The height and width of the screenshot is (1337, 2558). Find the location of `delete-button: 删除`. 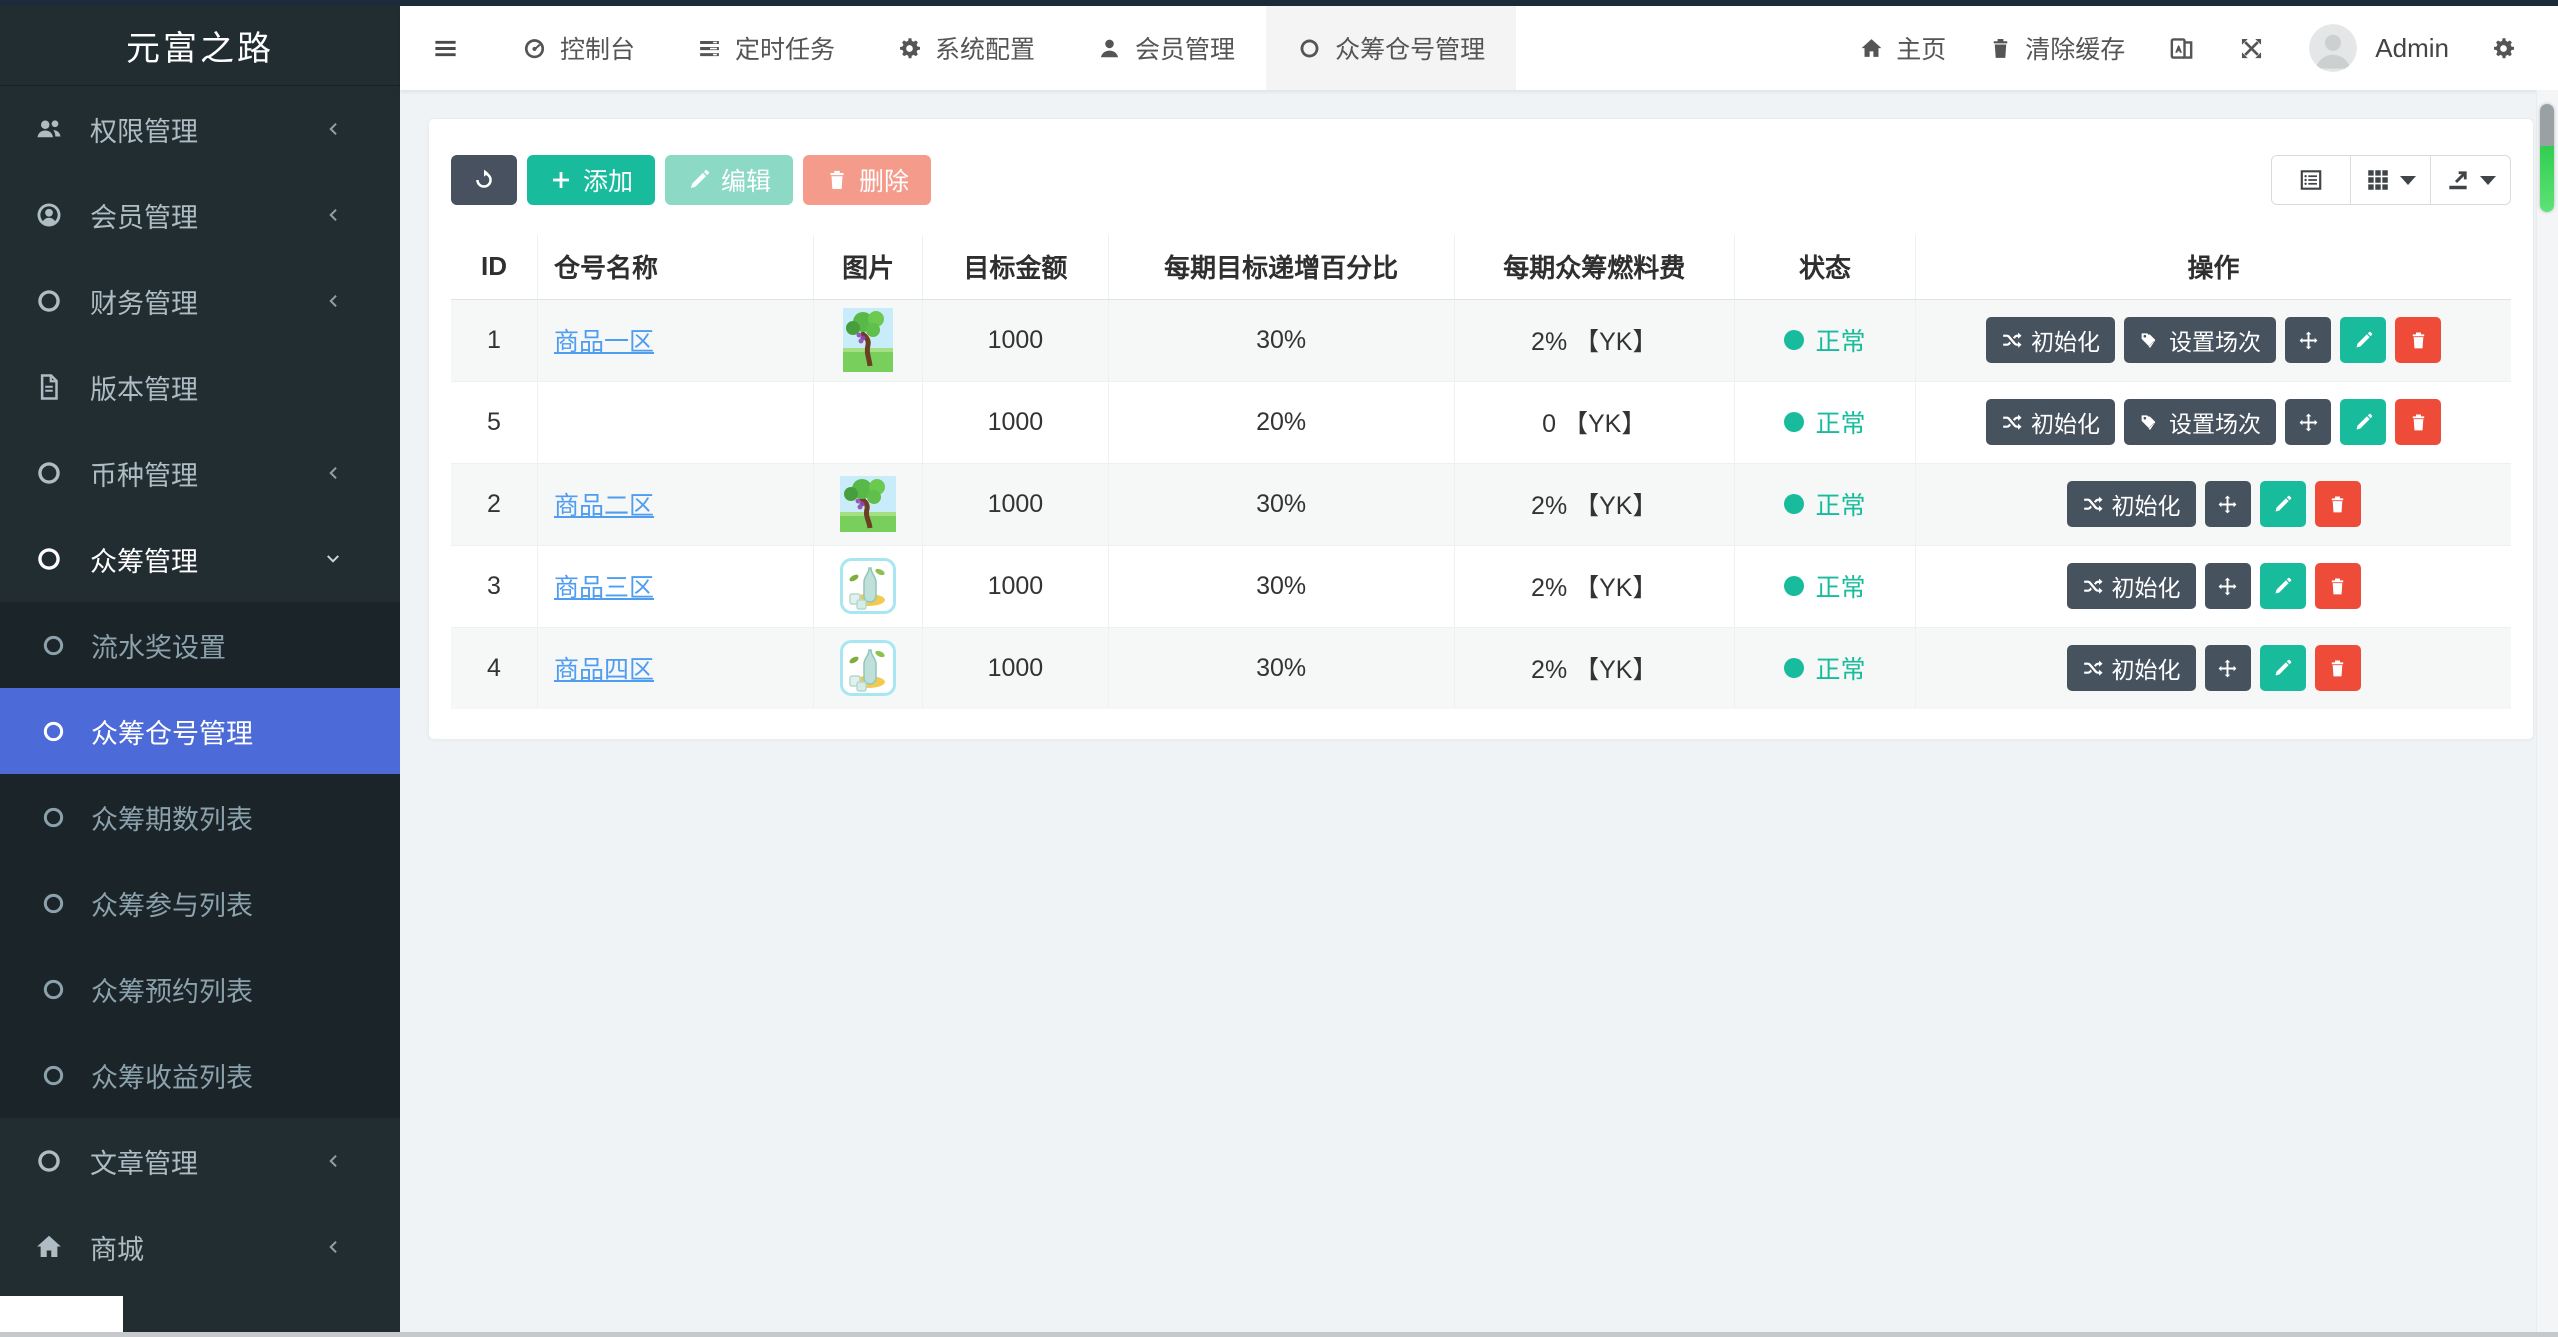

delete-button: 删除 is located at coordinates (867, 180).